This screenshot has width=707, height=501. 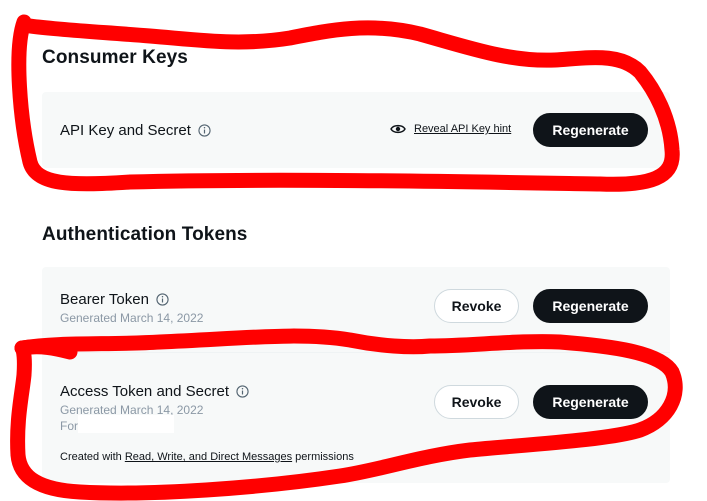 What do you see at coordinates (145, 234) in the screenshot?
I see `authentication-tokens-heading: Authentication Tokens` at bounding box center [145, 234].